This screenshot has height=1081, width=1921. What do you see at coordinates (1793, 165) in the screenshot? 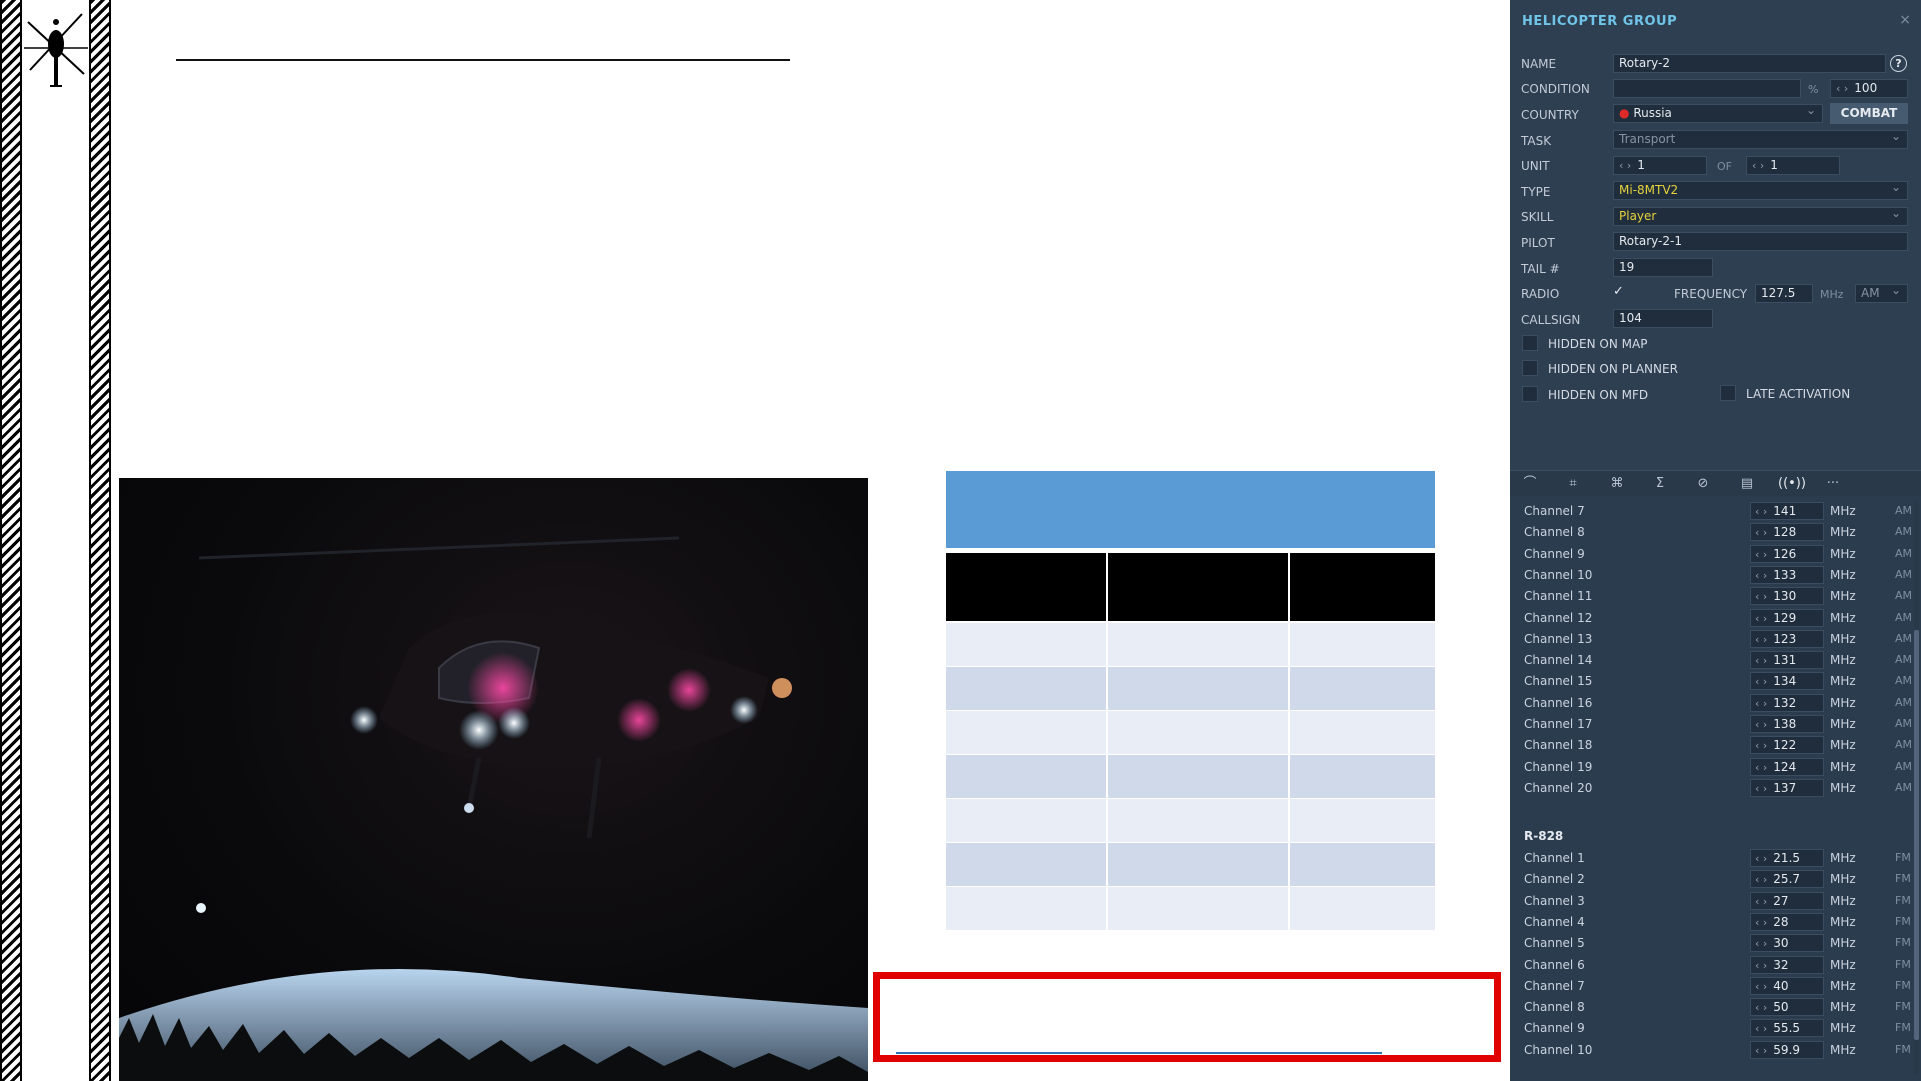
I see `unit-total-stepper: ‹ › 1` at bounding box center [1793, 165].